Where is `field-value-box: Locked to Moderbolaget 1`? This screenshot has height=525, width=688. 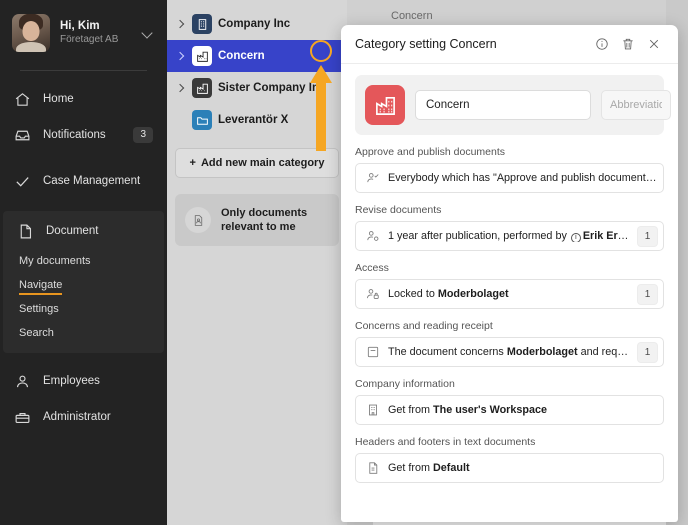 field-value-box: Locked to Moderbolaget 1 is located at coordinates (509, 294).